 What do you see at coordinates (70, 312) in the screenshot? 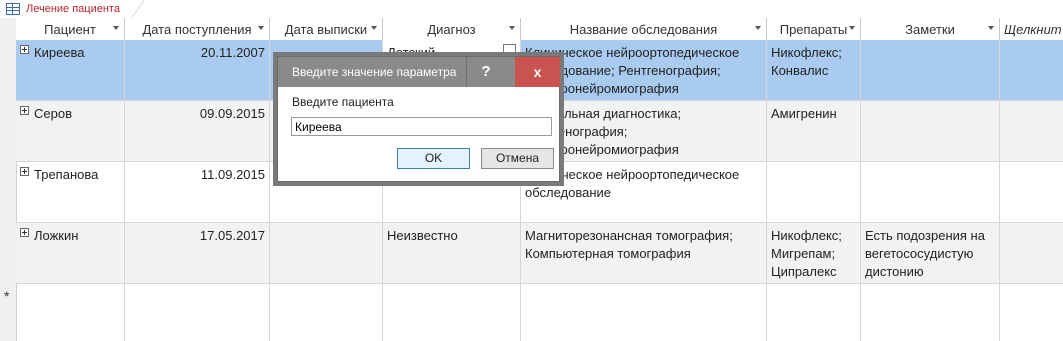
I see `cell-patient` at bounding box center [70, 312].